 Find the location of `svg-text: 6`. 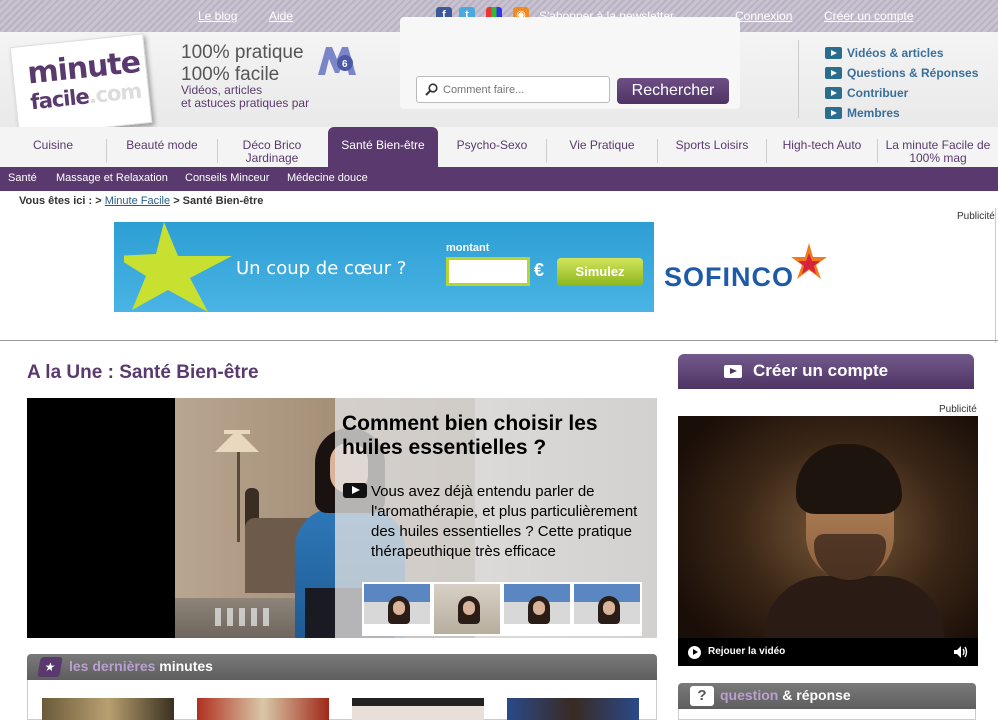

svg-text: 6 is located at coordinates (345, 64).